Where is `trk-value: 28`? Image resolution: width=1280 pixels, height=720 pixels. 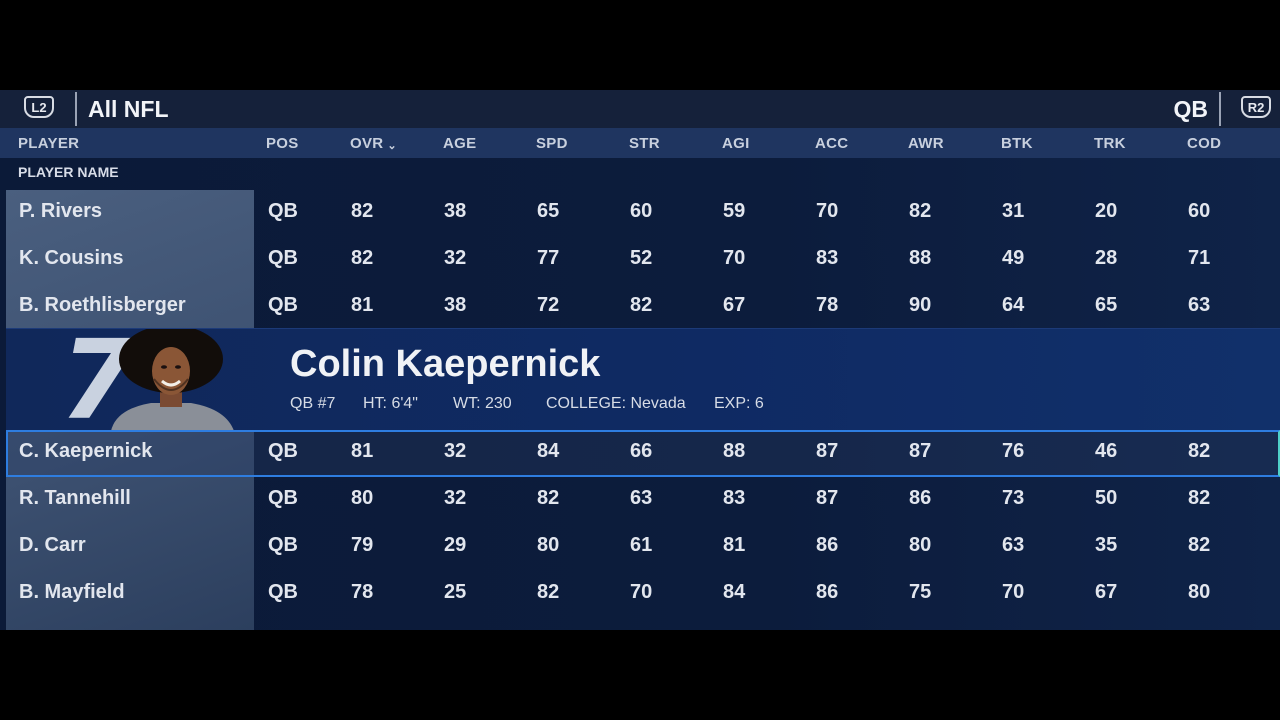
trk-value: 28 is located at coordinates (1106, 258).